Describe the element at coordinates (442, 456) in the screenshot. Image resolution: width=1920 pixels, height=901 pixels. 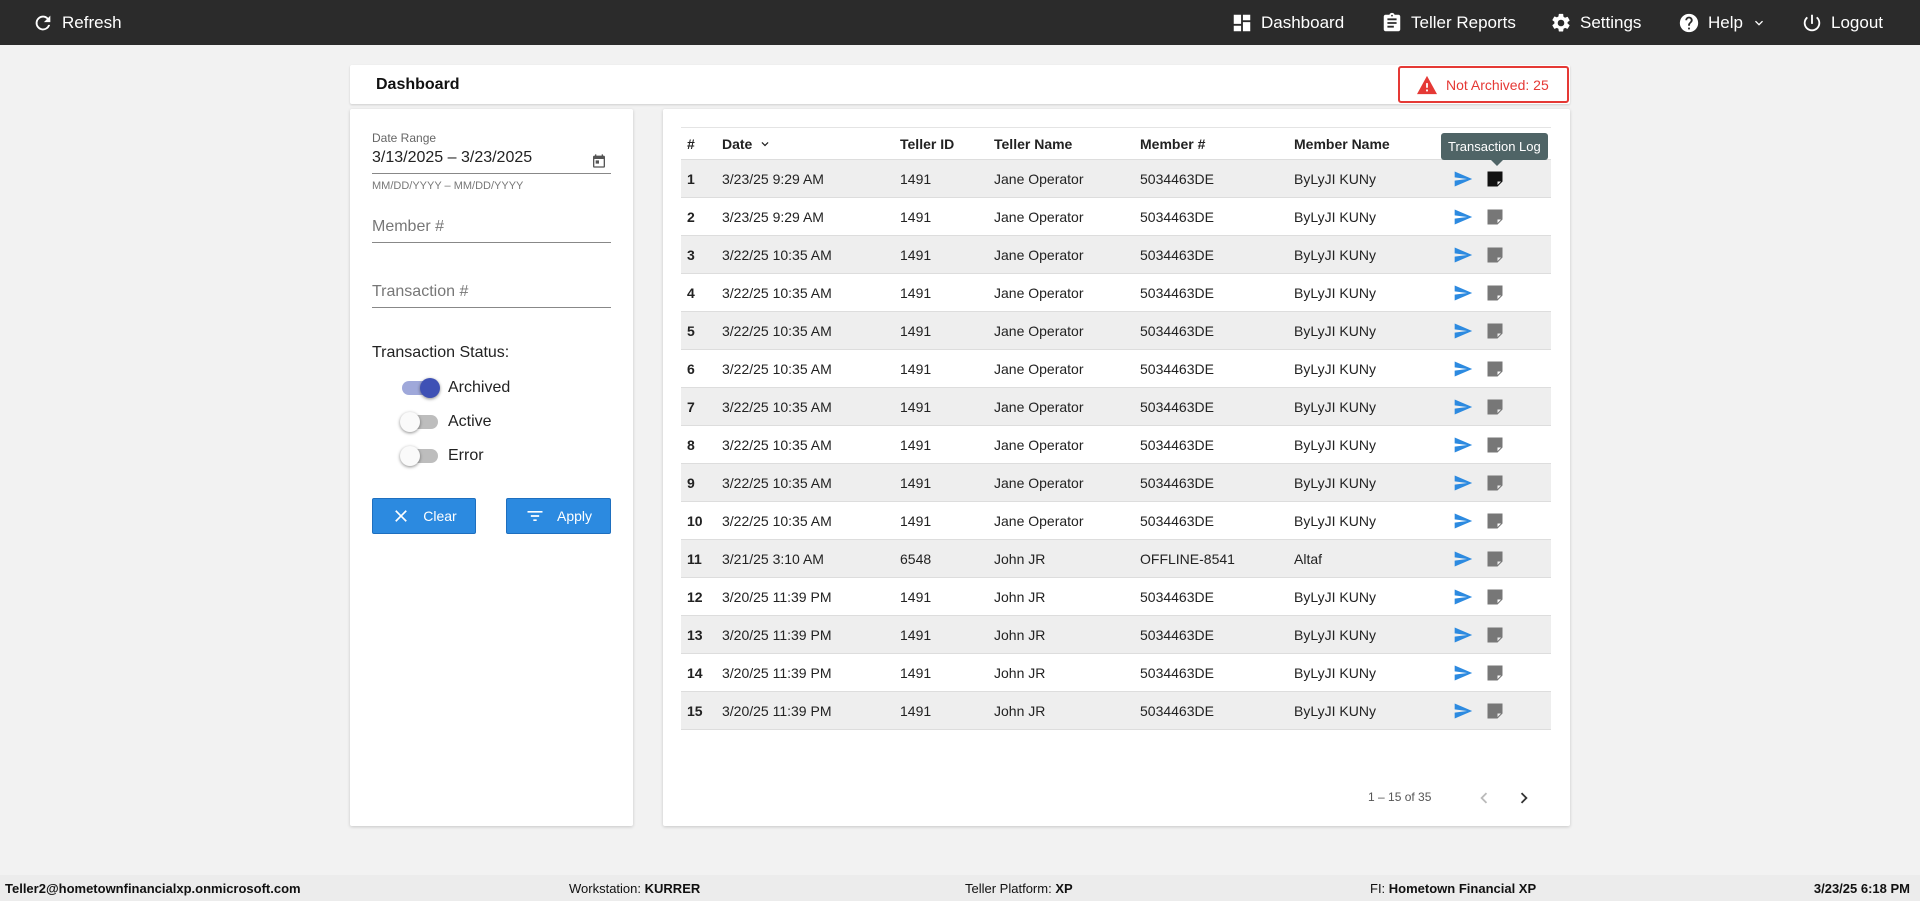
I see `status-toggle-error: Error` at that location.